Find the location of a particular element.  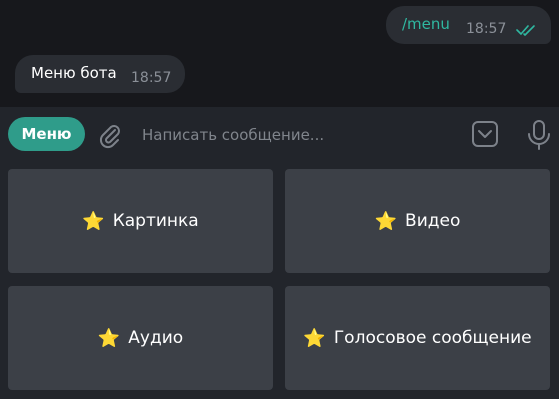

message-command-text: /menu is located at coordinates (426, 24).